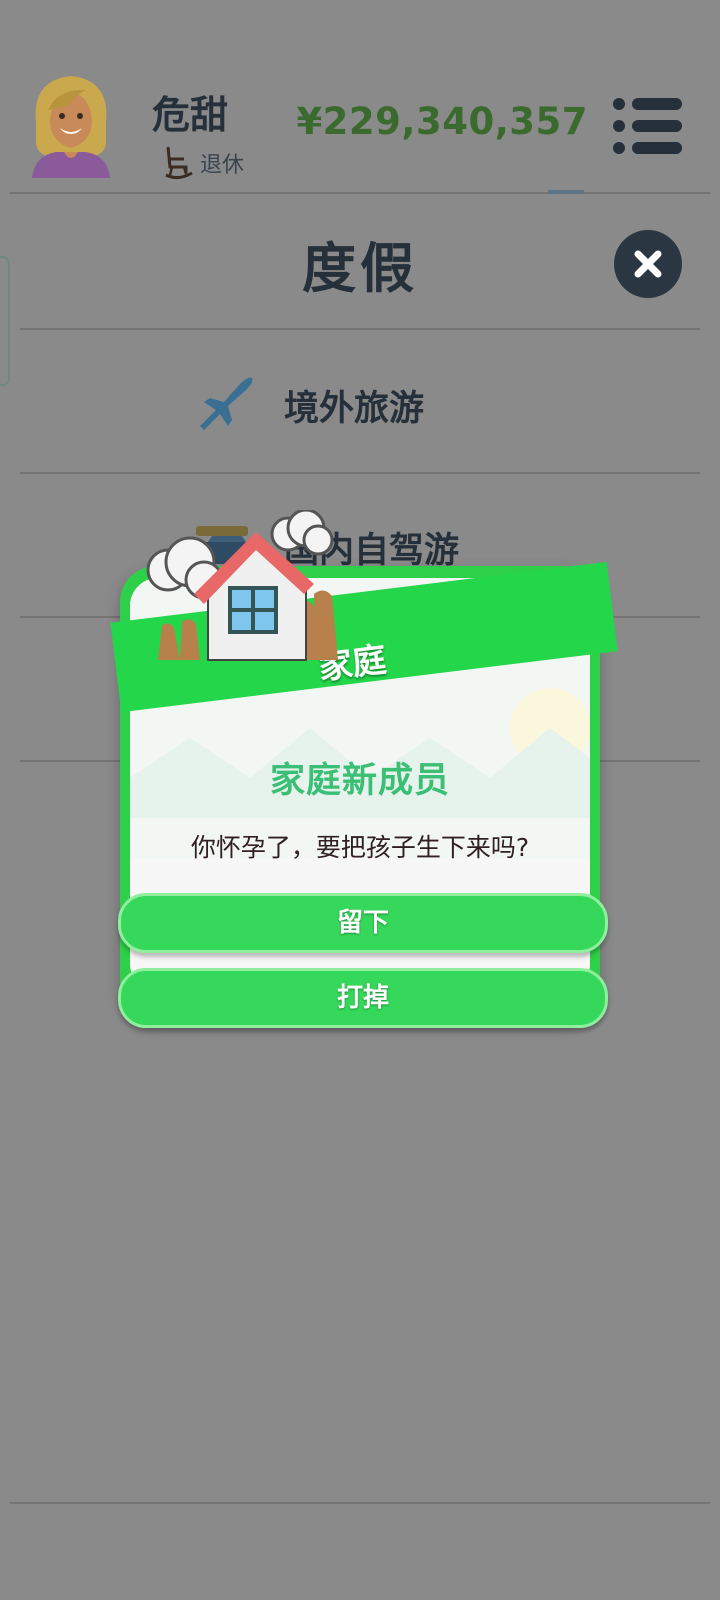 This screenshot has width=720, height=1600. Describe the element at coordinates (360, 1503) in the screenshot. I see `bottom-divider` at that location.